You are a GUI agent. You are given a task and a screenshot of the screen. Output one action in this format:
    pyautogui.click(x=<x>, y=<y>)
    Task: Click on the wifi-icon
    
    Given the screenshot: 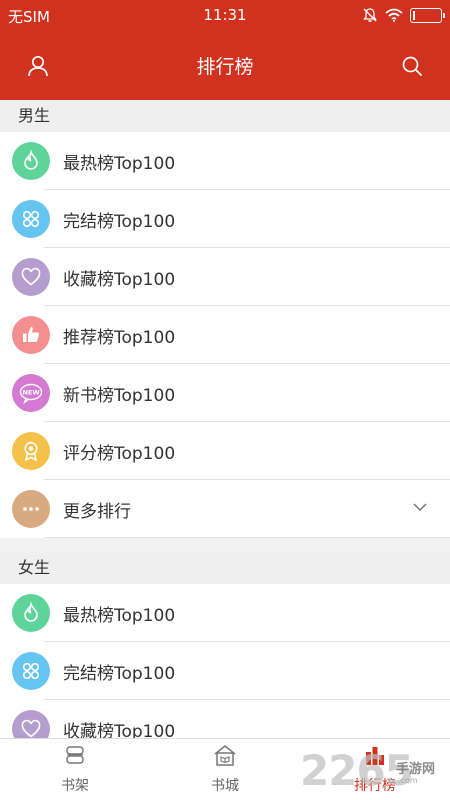 What is the action you would take?
    pyautogui.click(x=394, y=15)
    